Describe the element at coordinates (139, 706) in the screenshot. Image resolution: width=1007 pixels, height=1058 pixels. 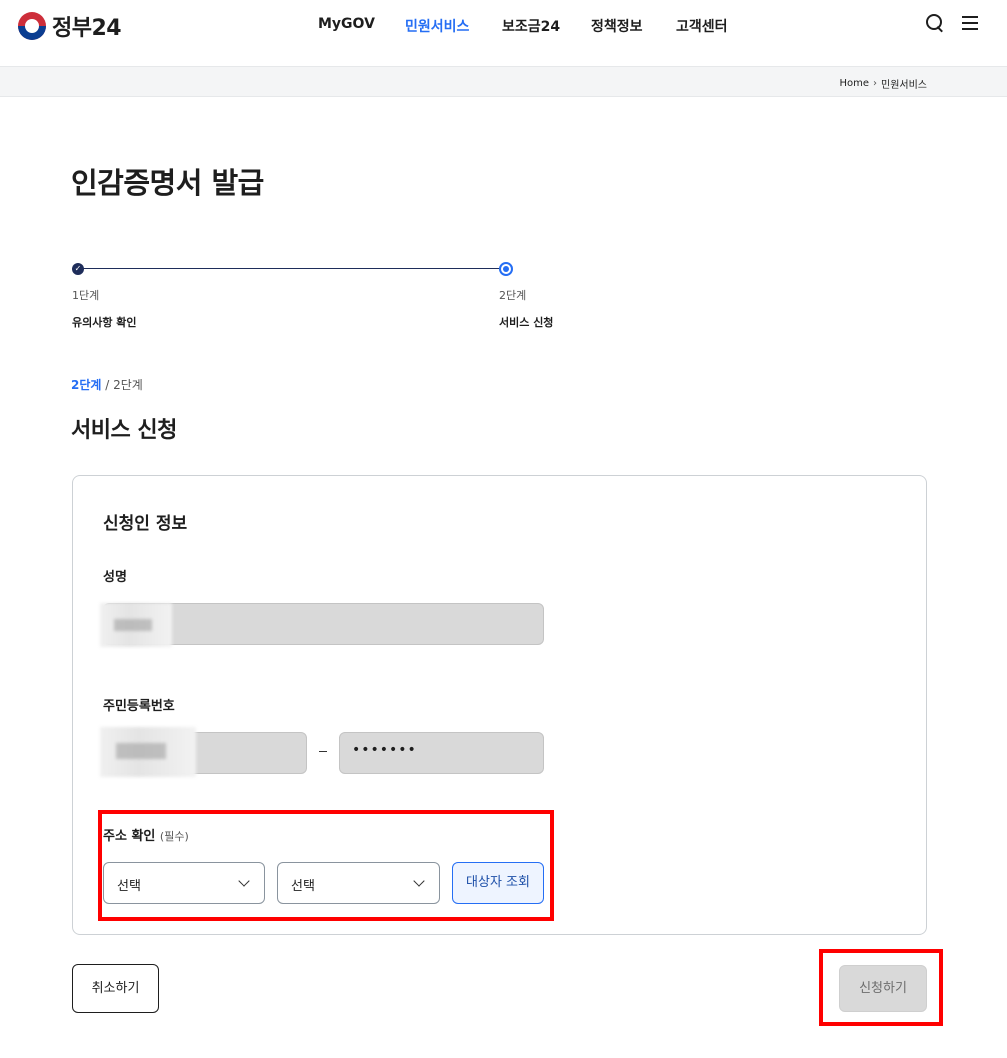
I see `rrn-label: 주민등록번호` at that location.